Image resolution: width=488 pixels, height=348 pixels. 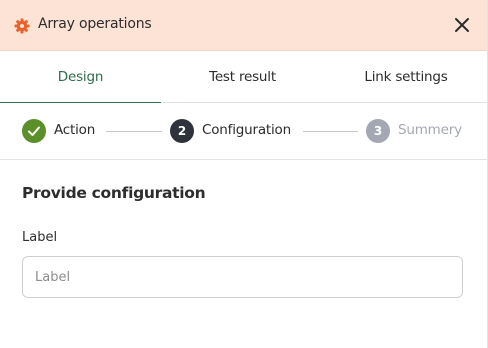 I want to click on tab-design-label: Design, so click(x=80, y=77).